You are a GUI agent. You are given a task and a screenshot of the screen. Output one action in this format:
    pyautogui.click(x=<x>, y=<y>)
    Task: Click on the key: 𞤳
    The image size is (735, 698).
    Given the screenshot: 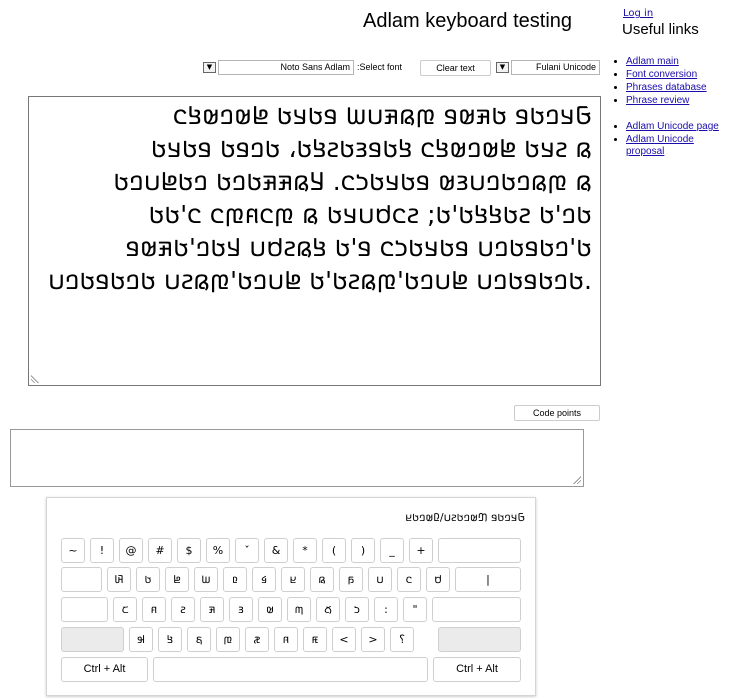 What is the action you would take?
    pyautogui.click(x=212, y=609)
    